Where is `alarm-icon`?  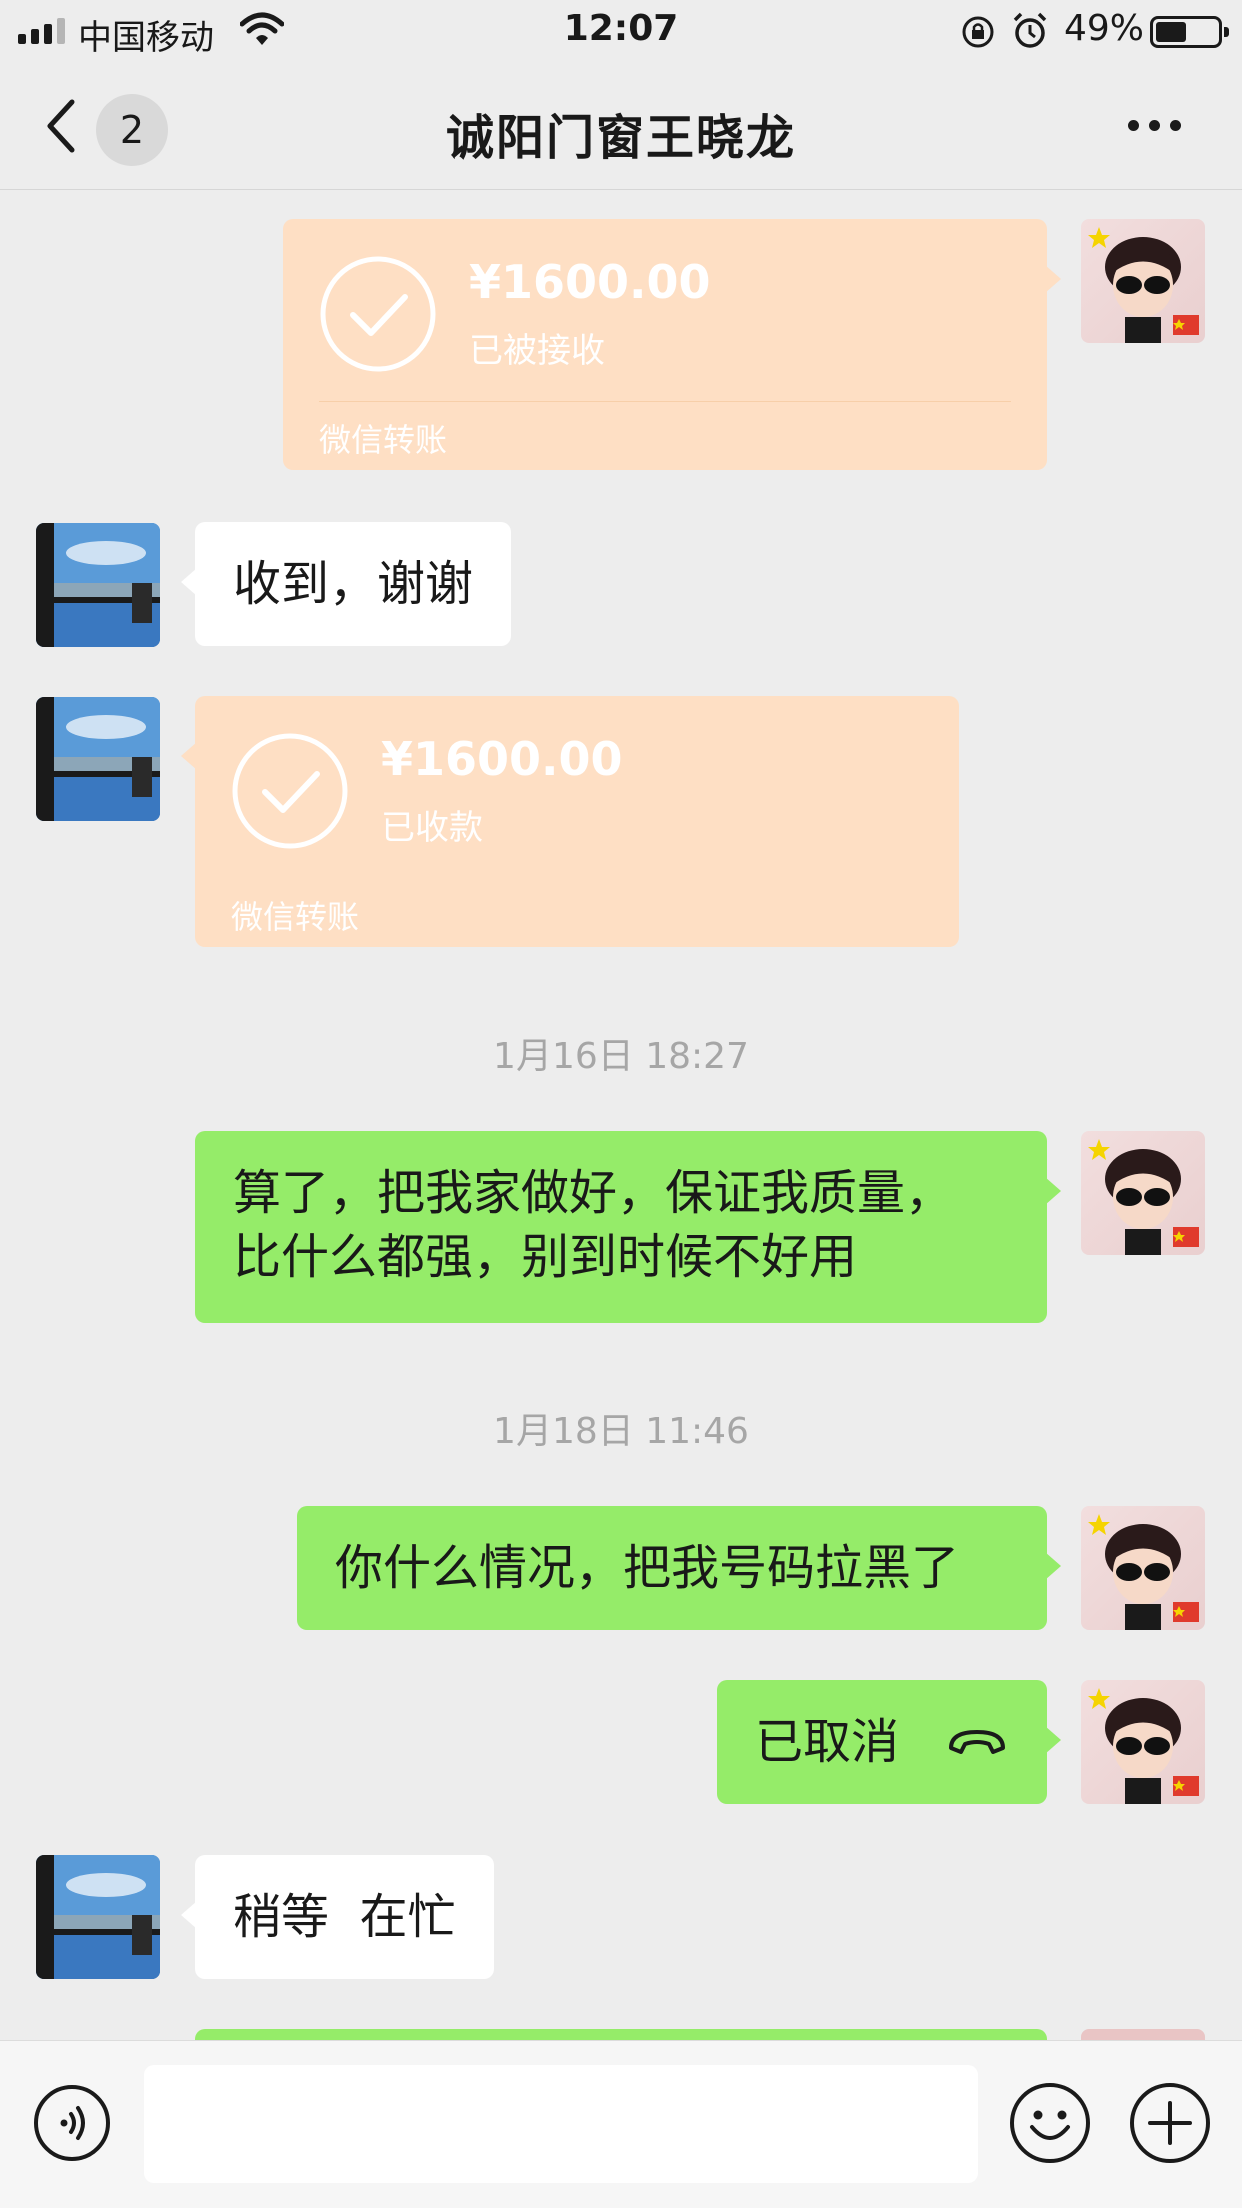
alarm-icon is located at coordinates (1030, 30).